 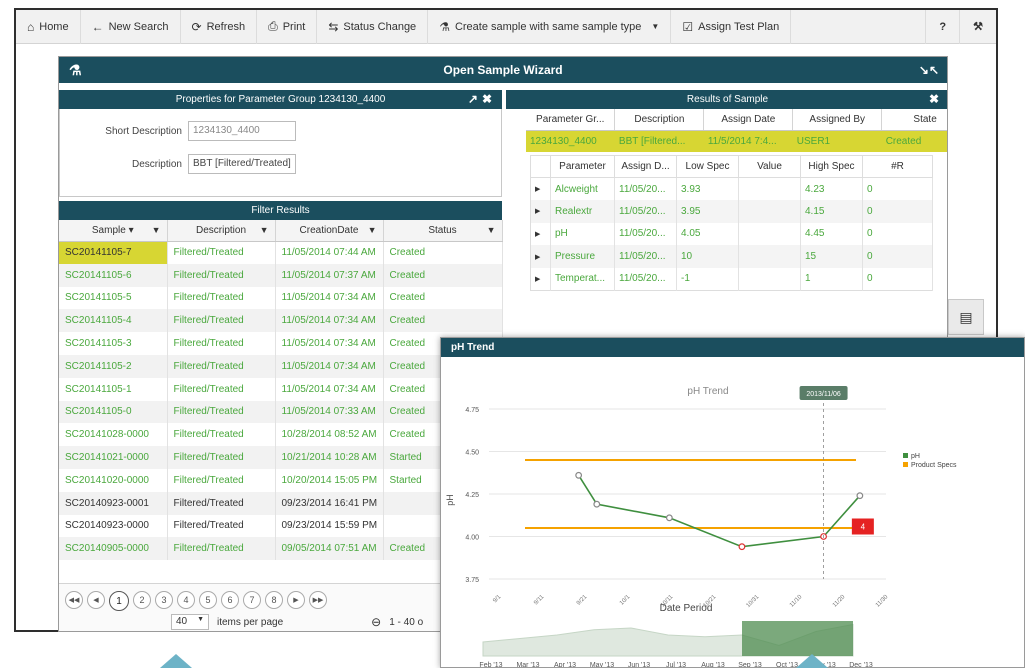 What do you see at coordinates (318, 600) in the screenshot?
I see `last-page-button: ▶▶` at bounding box center [318, 600].